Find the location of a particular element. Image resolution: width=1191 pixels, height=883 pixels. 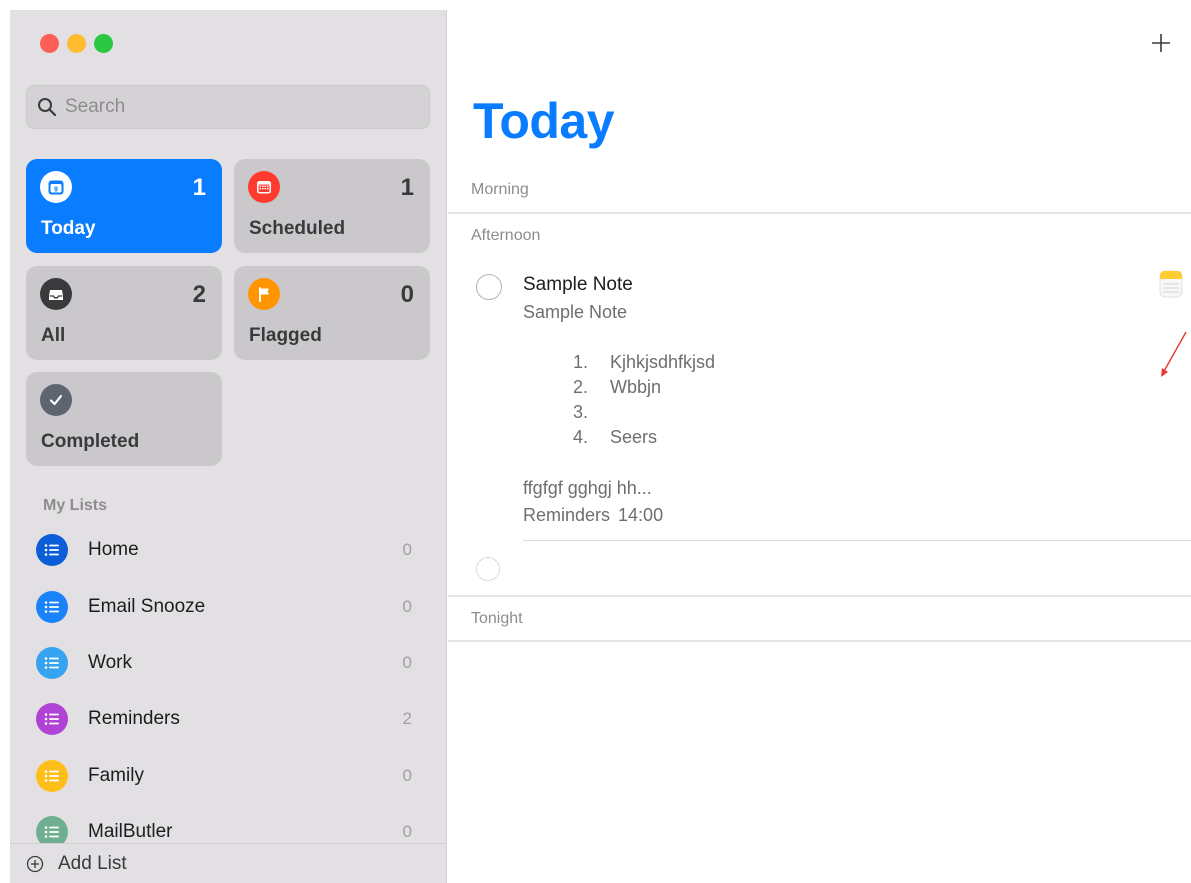

list-item: 1. Kjhkjsdhfkjsd is located at coordinates (640, 364).